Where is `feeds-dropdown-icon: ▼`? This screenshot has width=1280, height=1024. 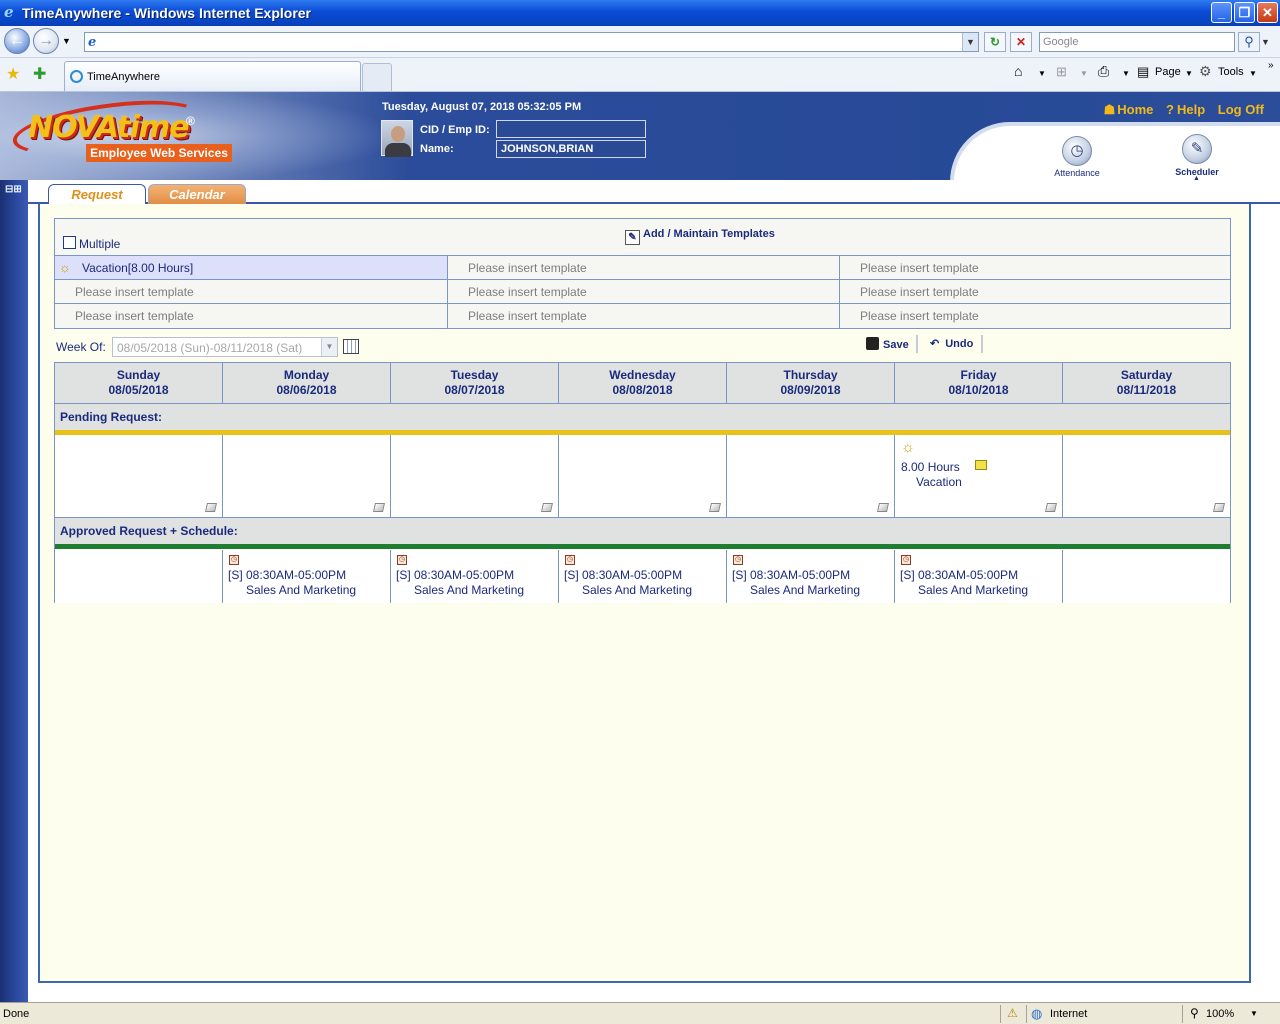 feeds-dropdown-icon: ▼ is located at coordinates (1084, 73).